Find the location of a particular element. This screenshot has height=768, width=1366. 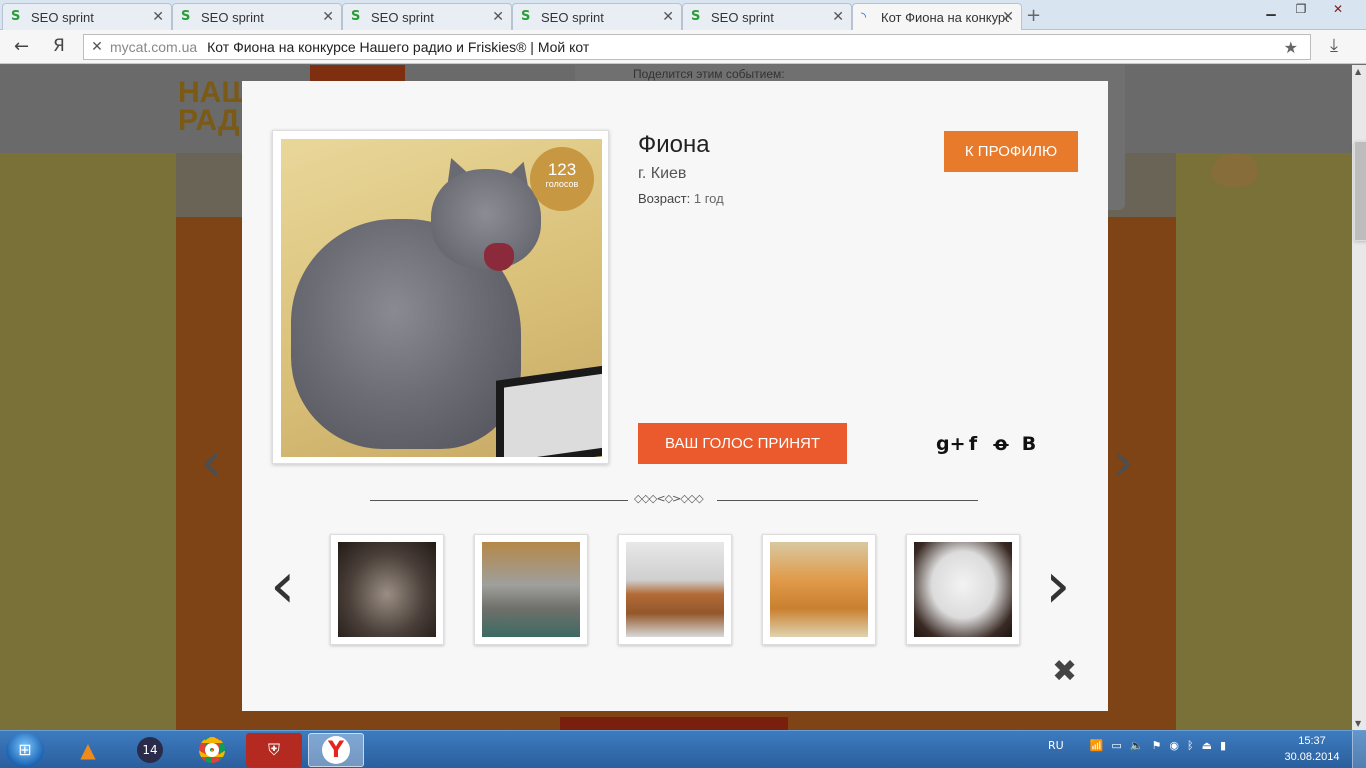

cat-age: Возраст: 1 год is located at coordinates (681, 198).